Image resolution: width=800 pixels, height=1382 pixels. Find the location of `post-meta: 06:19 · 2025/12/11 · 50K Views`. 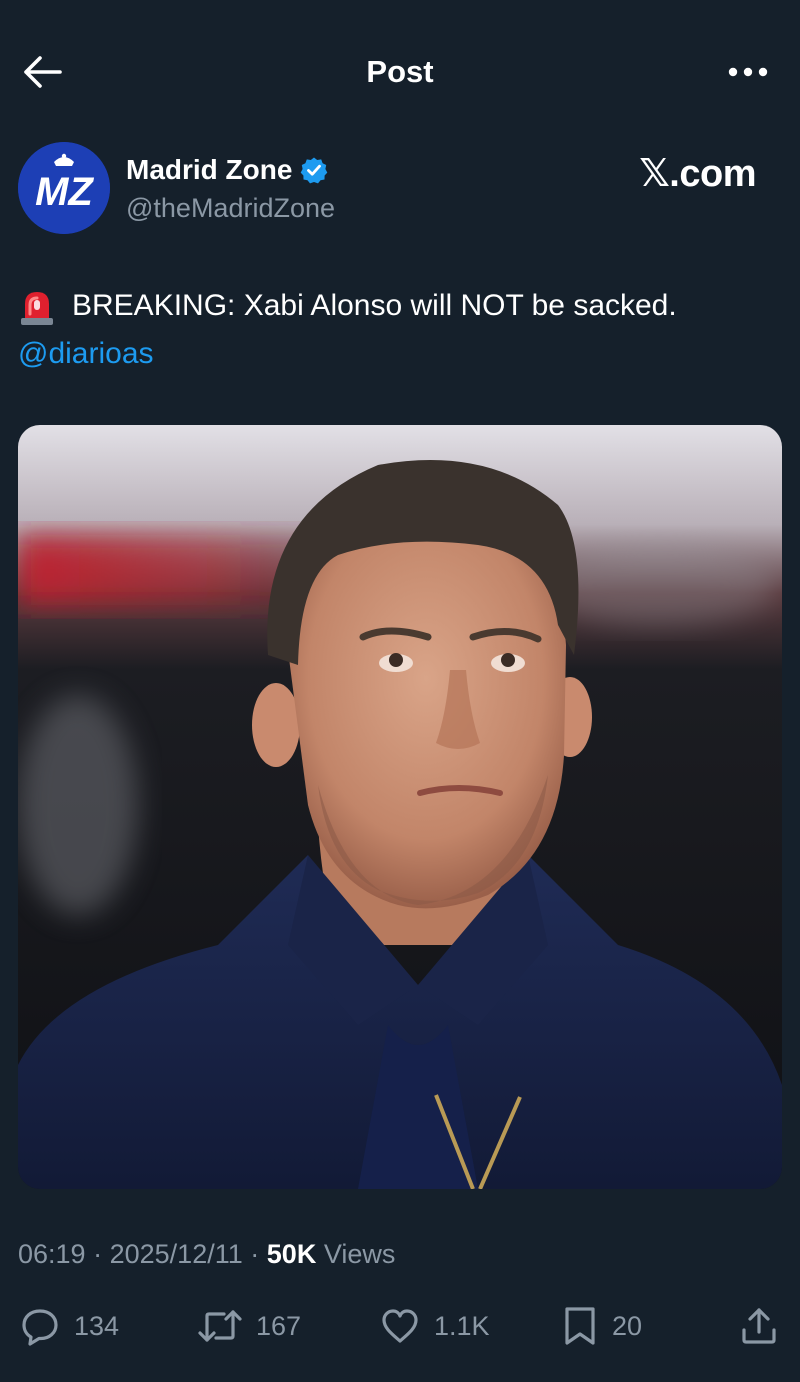

post-meta: 06:19 · 2025/12/11 · 50K Views is located at coordinates (206, 1254).